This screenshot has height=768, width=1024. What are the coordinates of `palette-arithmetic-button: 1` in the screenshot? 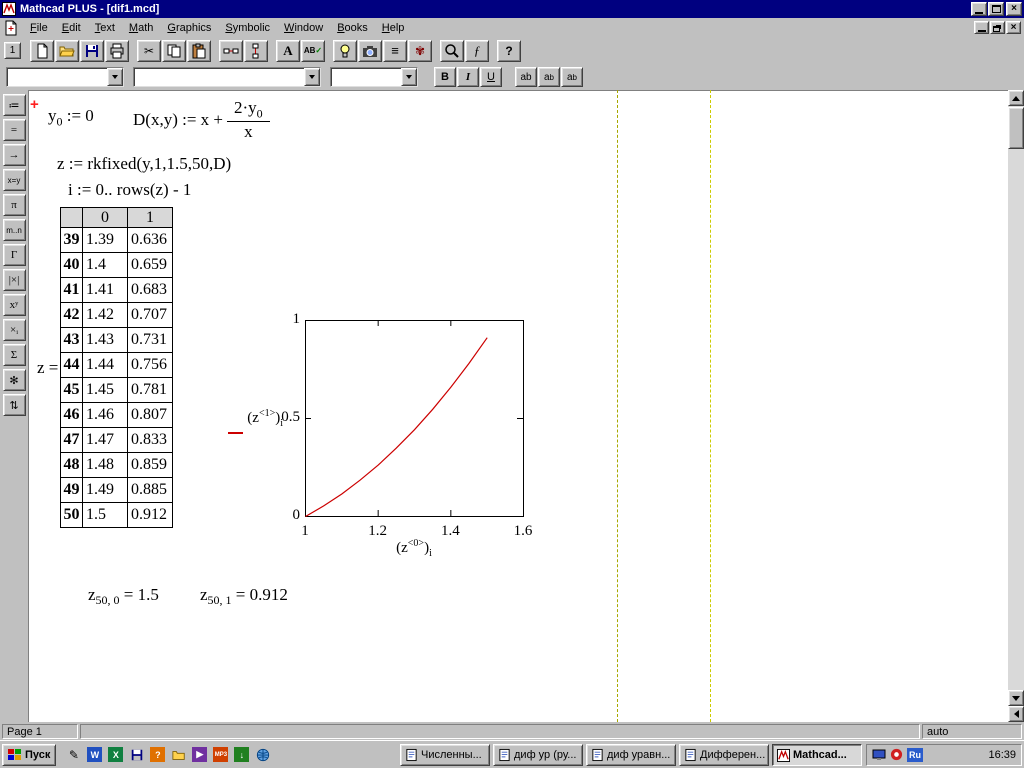 It's located at (12, 50).